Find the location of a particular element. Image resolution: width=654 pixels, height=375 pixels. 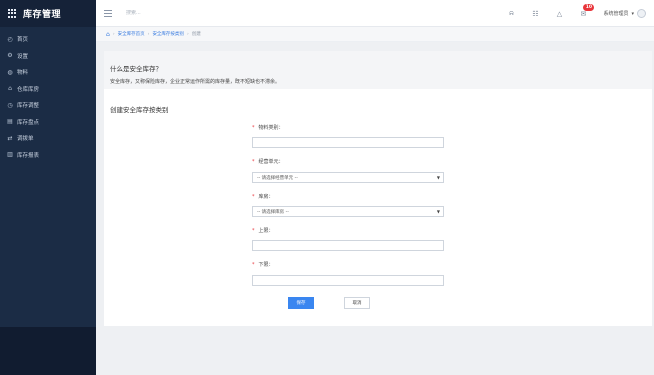

business-unit-select: -- 请选择经营单元 -- ▼ is located at coordinates (348, 177).